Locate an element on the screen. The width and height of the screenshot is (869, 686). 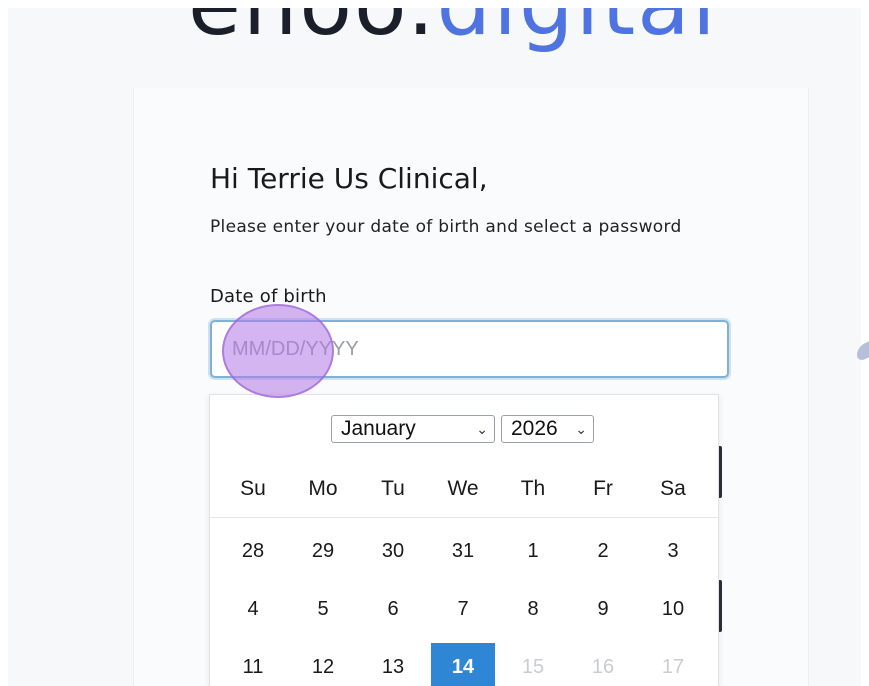
logo-text-accent: digital is located at coordinates (577, 27).